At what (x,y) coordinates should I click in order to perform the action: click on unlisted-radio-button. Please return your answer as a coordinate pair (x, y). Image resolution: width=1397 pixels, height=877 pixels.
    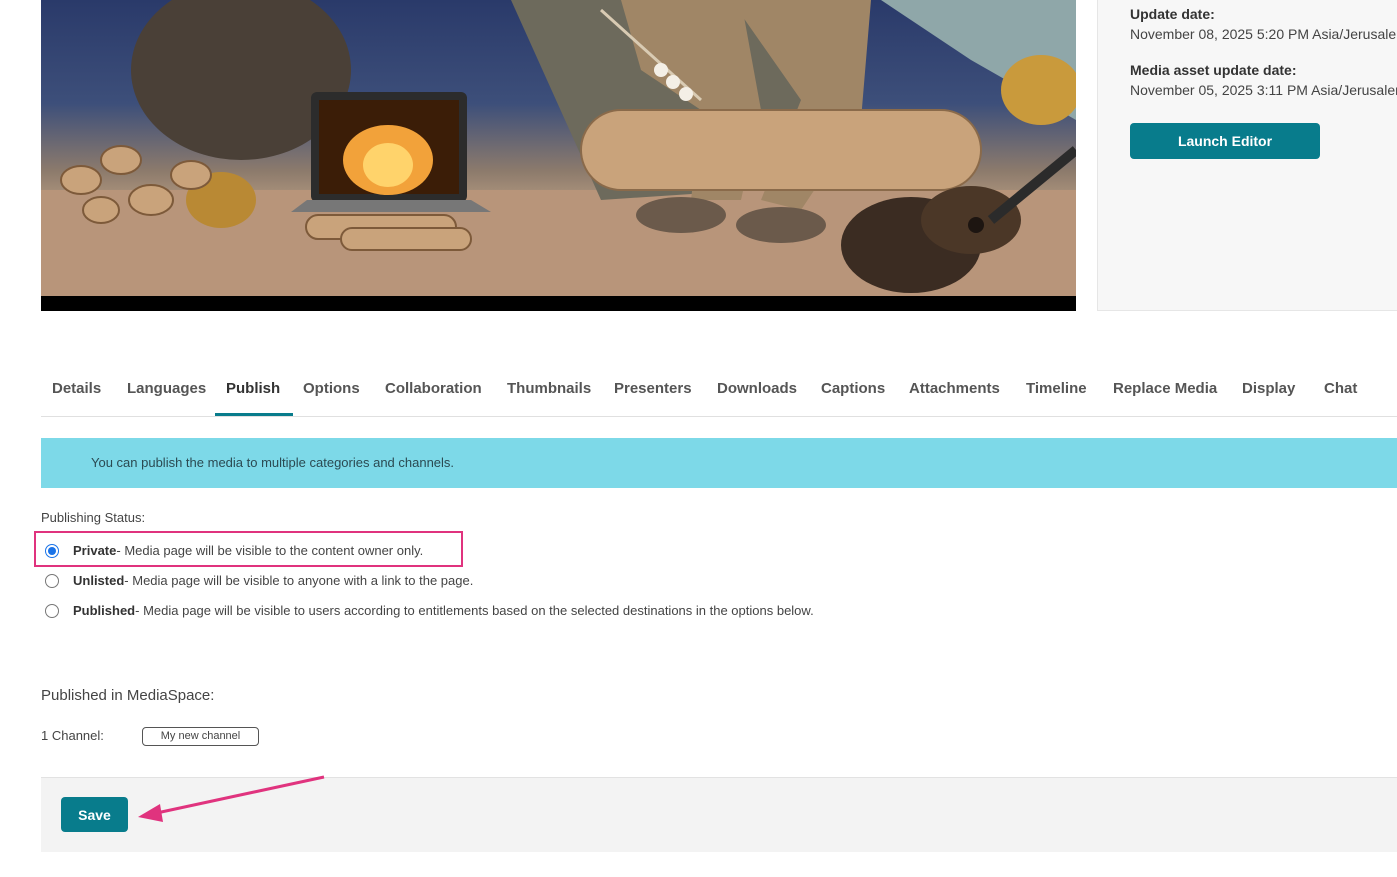
    Looking at the image, I should click on (52, 580).